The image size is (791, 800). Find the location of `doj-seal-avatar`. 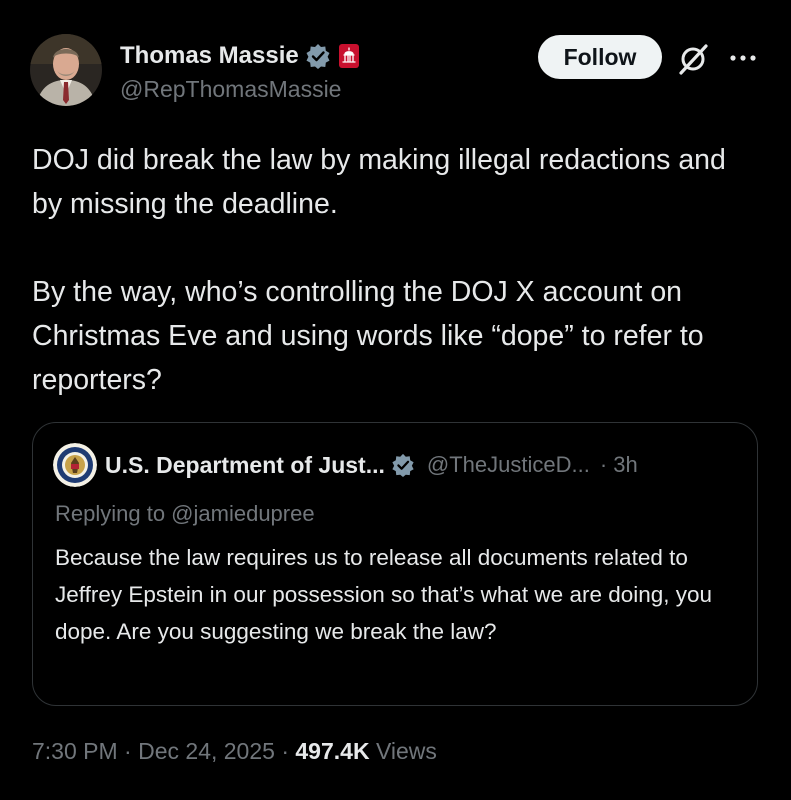

doj-seal-avatar is located at coordinates (75, 465).